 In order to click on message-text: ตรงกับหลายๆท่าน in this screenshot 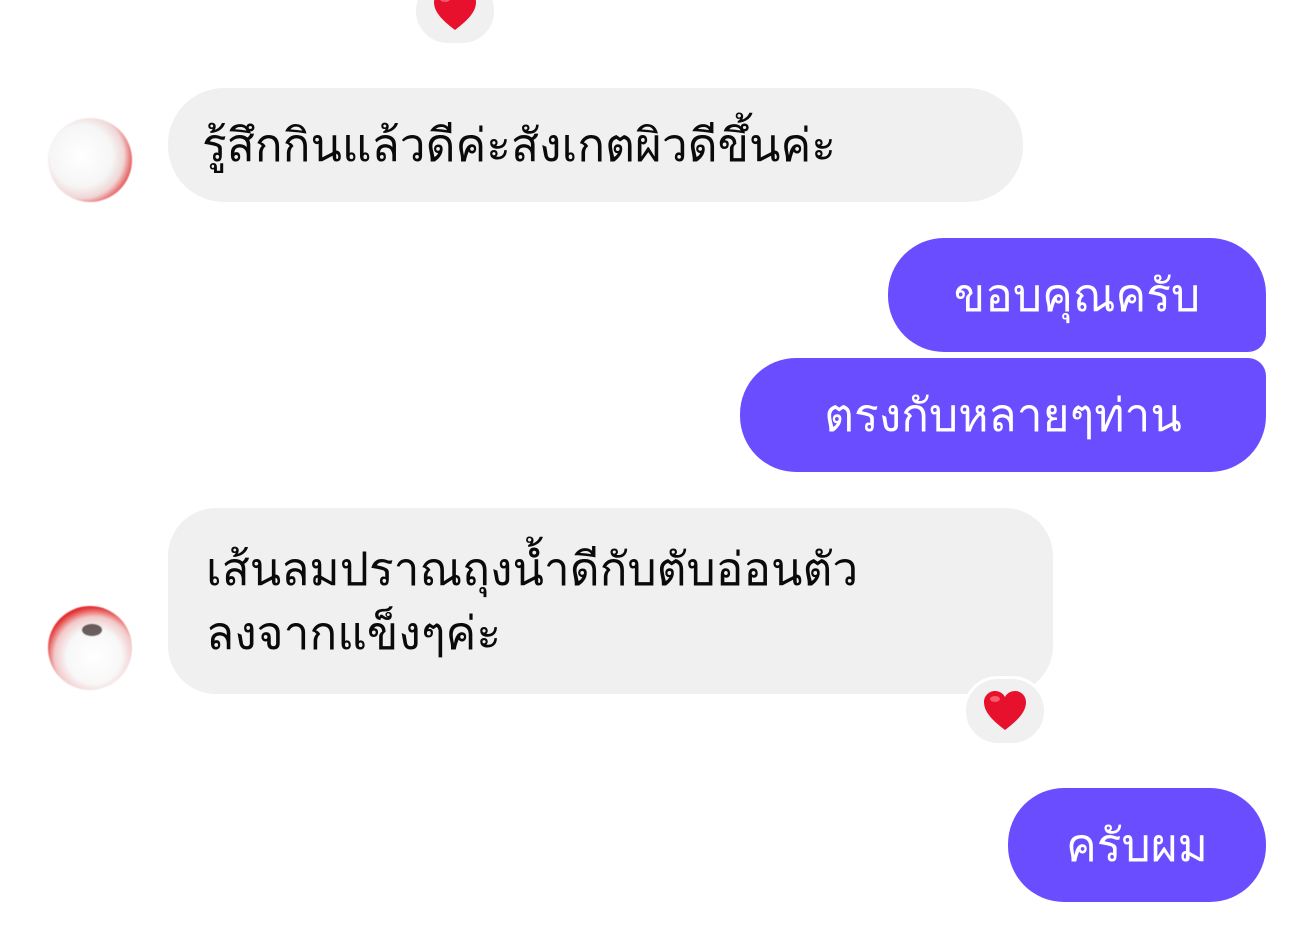, I will do `click(1003, 415)`.